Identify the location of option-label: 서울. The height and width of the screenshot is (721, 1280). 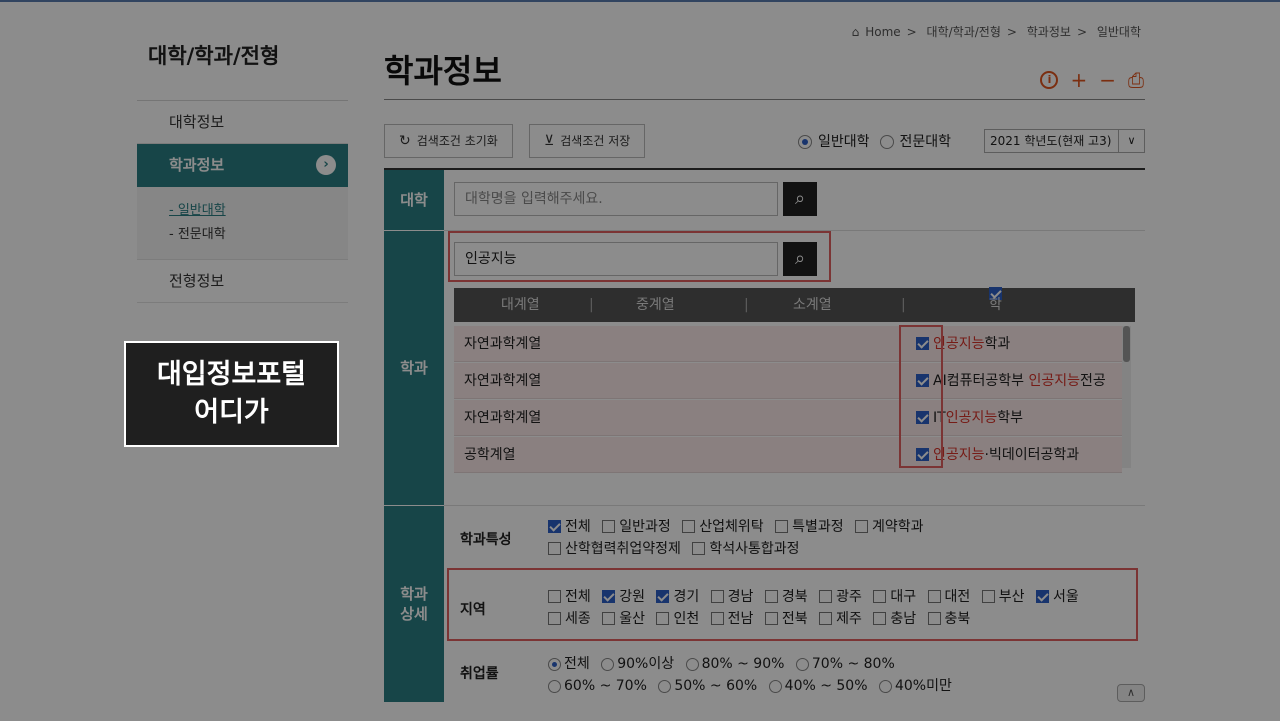
(1065, 597).